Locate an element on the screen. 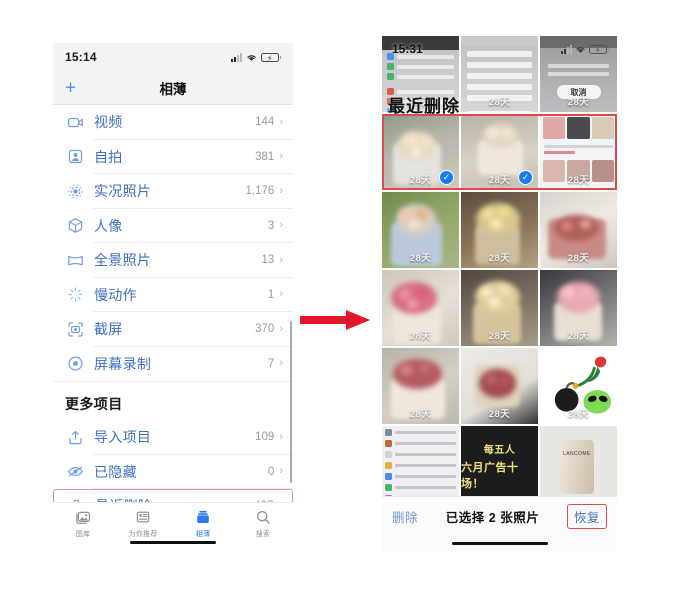 This screenshot has height=590, width=700. album-count: 13 is located at coordinates (268, 260).